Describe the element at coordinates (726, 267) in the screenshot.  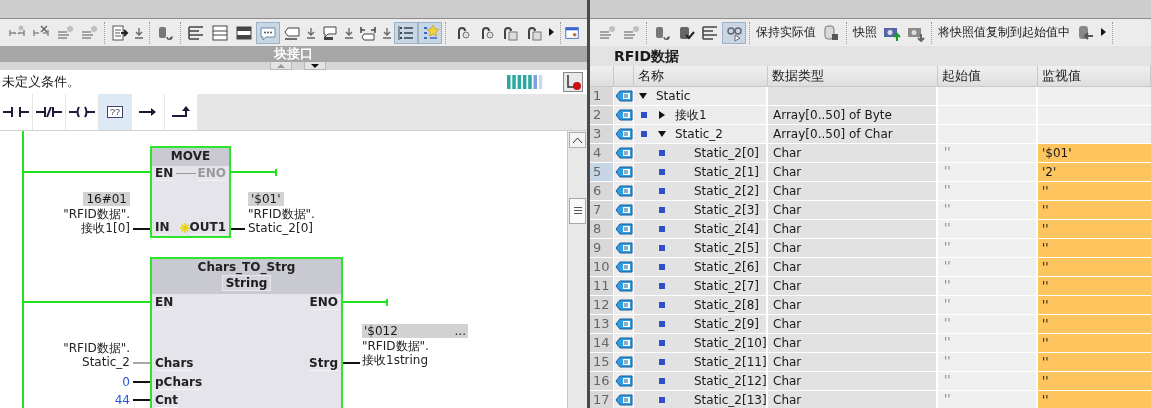
I see `tag-name: Static_2[6]` at that location.